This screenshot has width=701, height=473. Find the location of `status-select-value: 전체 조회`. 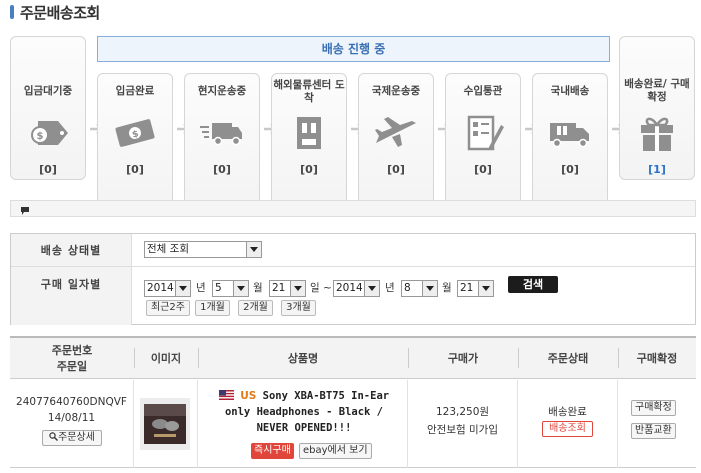

status-select-value: 전체 조회 is located at coordinates (168, 249).